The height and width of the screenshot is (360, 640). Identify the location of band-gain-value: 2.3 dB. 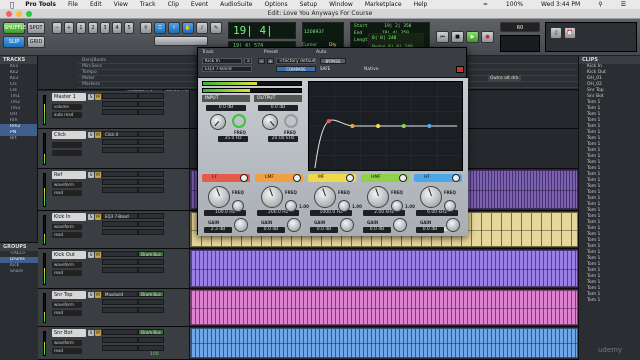
(218, 230).